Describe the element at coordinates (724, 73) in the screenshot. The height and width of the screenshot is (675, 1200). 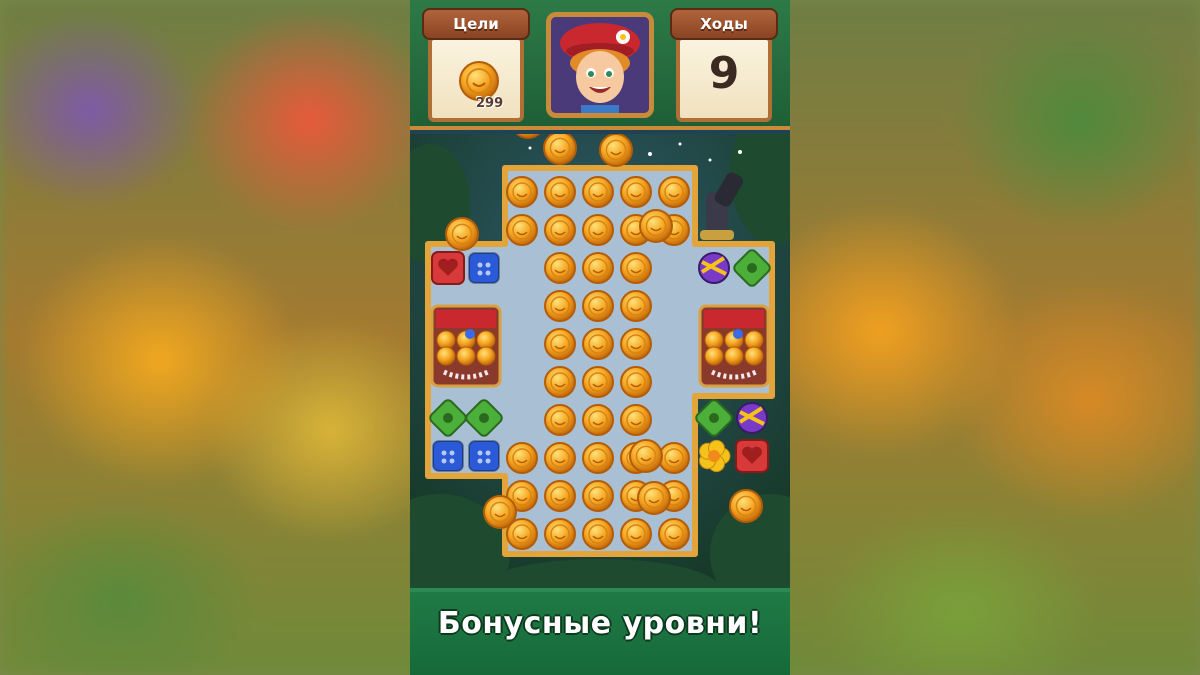
I see `moves-value: 9` at that location.